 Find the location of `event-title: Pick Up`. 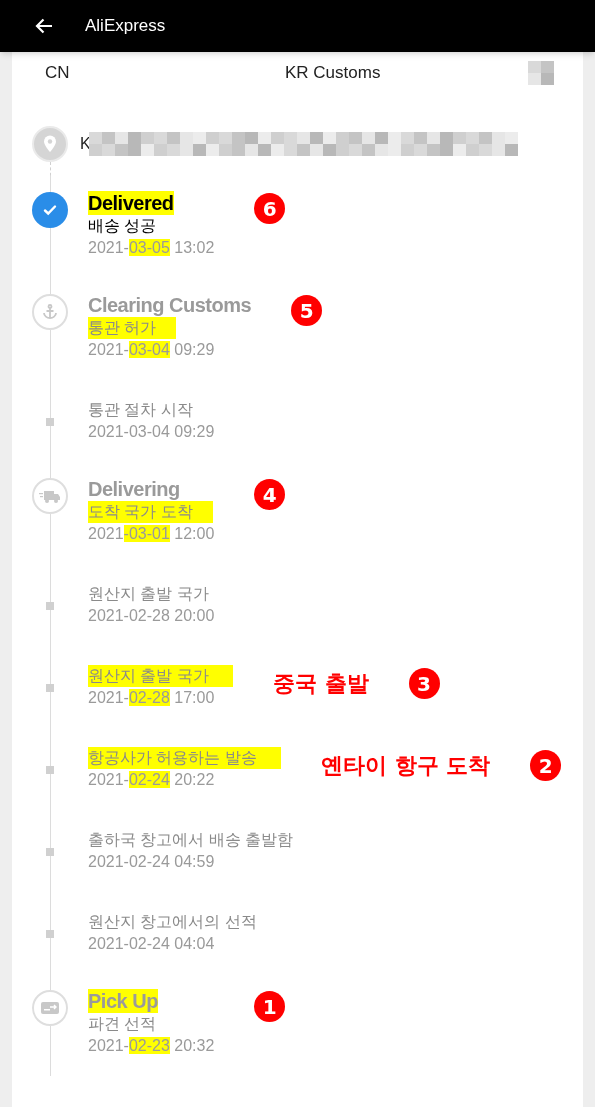

event-title: Pick Up is located at coordinates (123, 1001).